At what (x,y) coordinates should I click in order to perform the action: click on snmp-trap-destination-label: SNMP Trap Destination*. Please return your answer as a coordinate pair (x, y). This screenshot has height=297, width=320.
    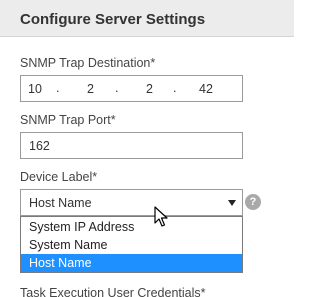
    Looking at the image, I should click on (88, 63).